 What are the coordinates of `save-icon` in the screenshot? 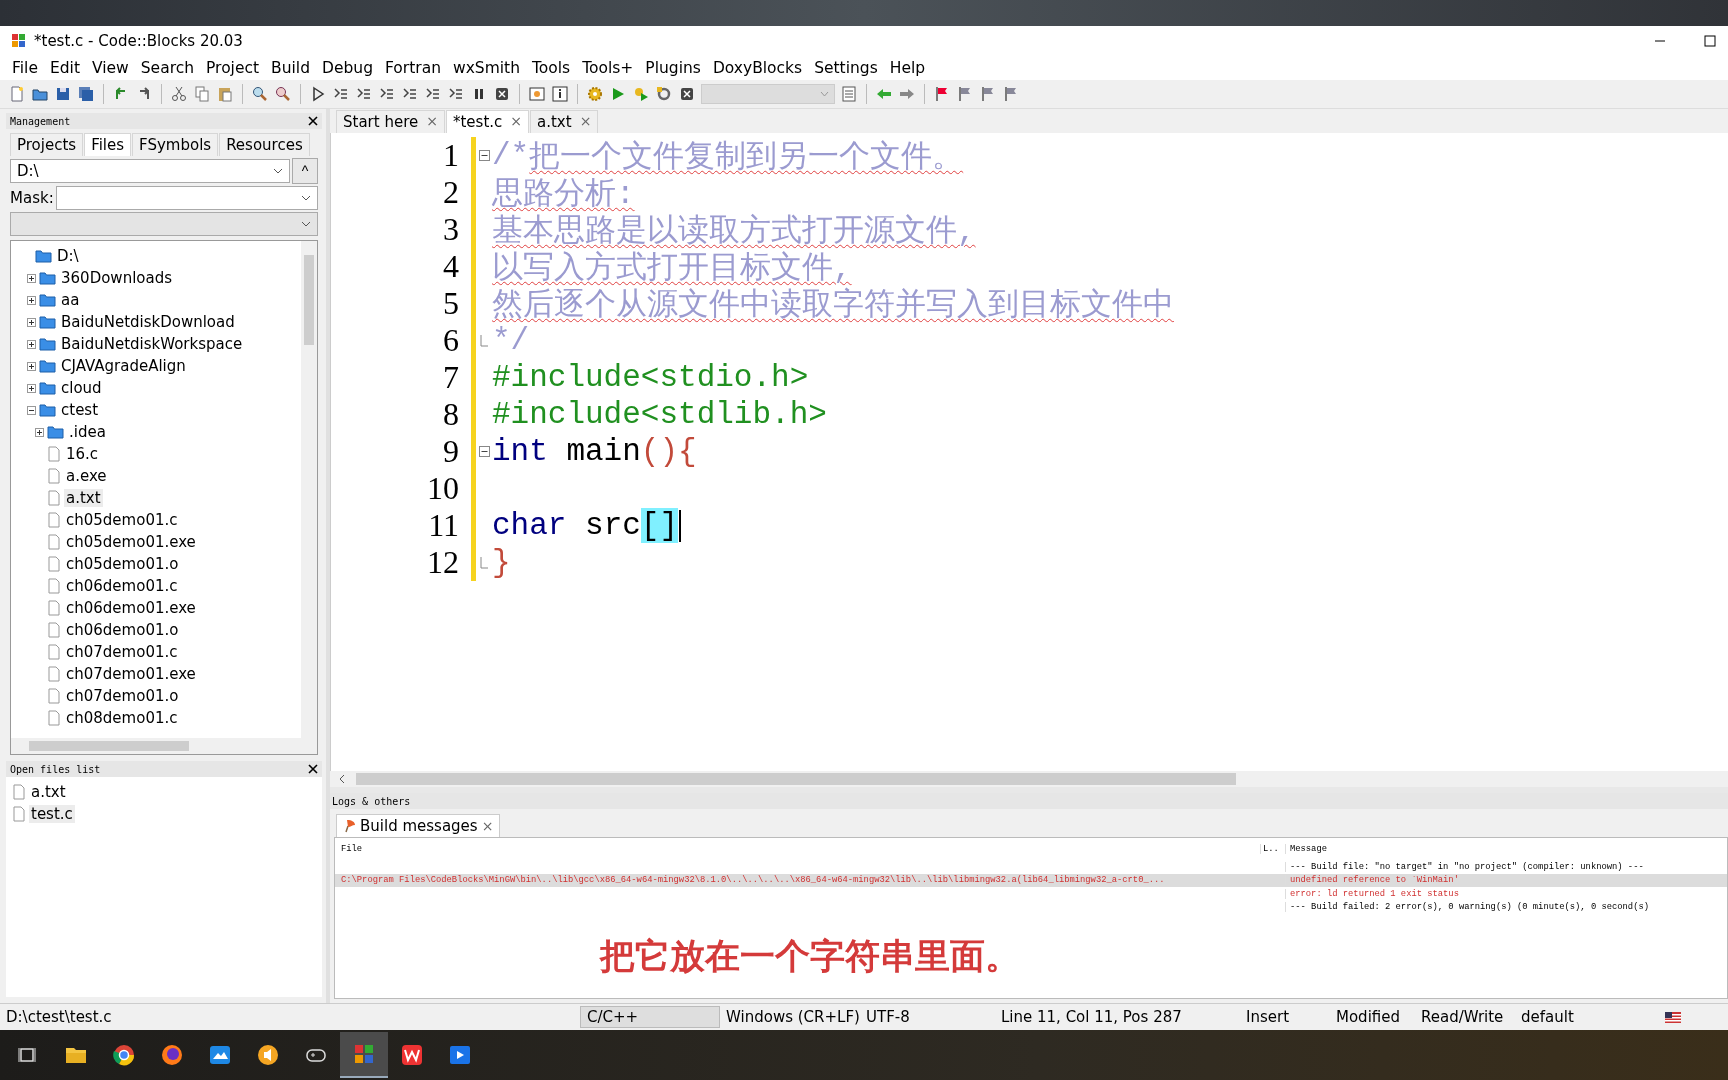 It's located at (63, 94).